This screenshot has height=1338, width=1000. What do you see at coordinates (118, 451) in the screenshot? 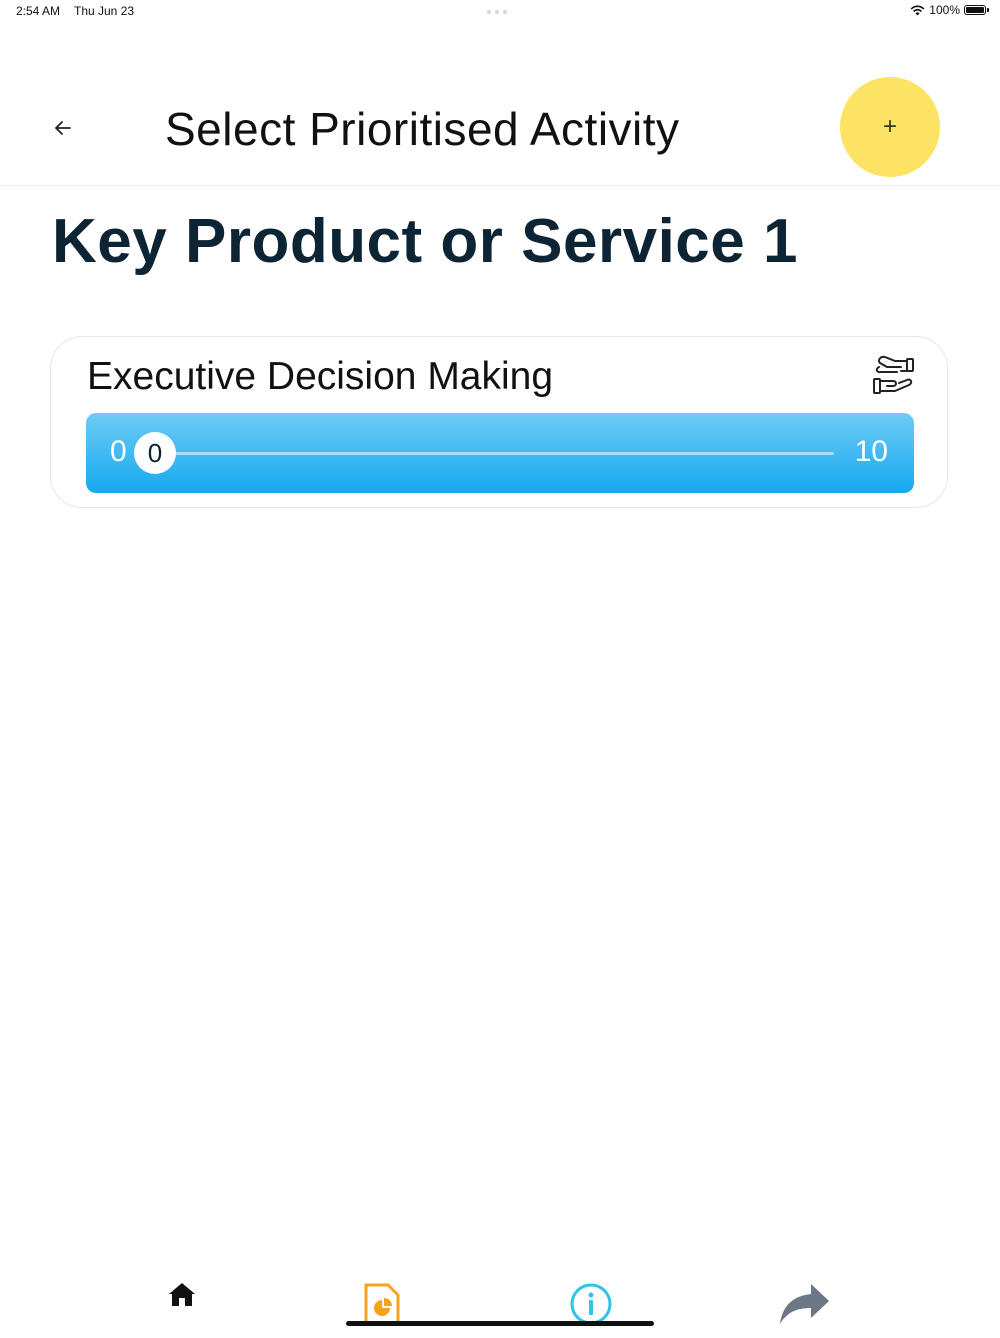
I see `slider-min-label: 0` at bounding box center [118, 451].